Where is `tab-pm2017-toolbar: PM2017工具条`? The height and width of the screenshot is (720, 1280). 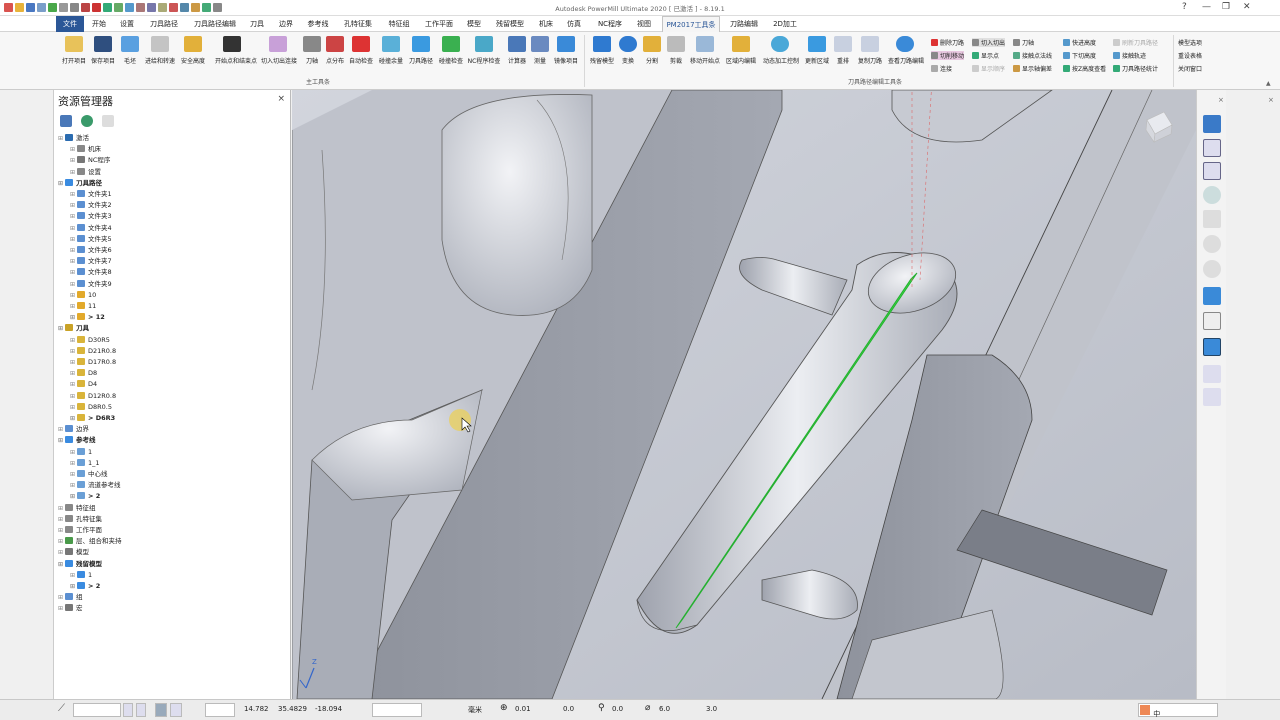
tab-pm2017-toolbar: PM2017工具条 is located at coordinates (691, 24).